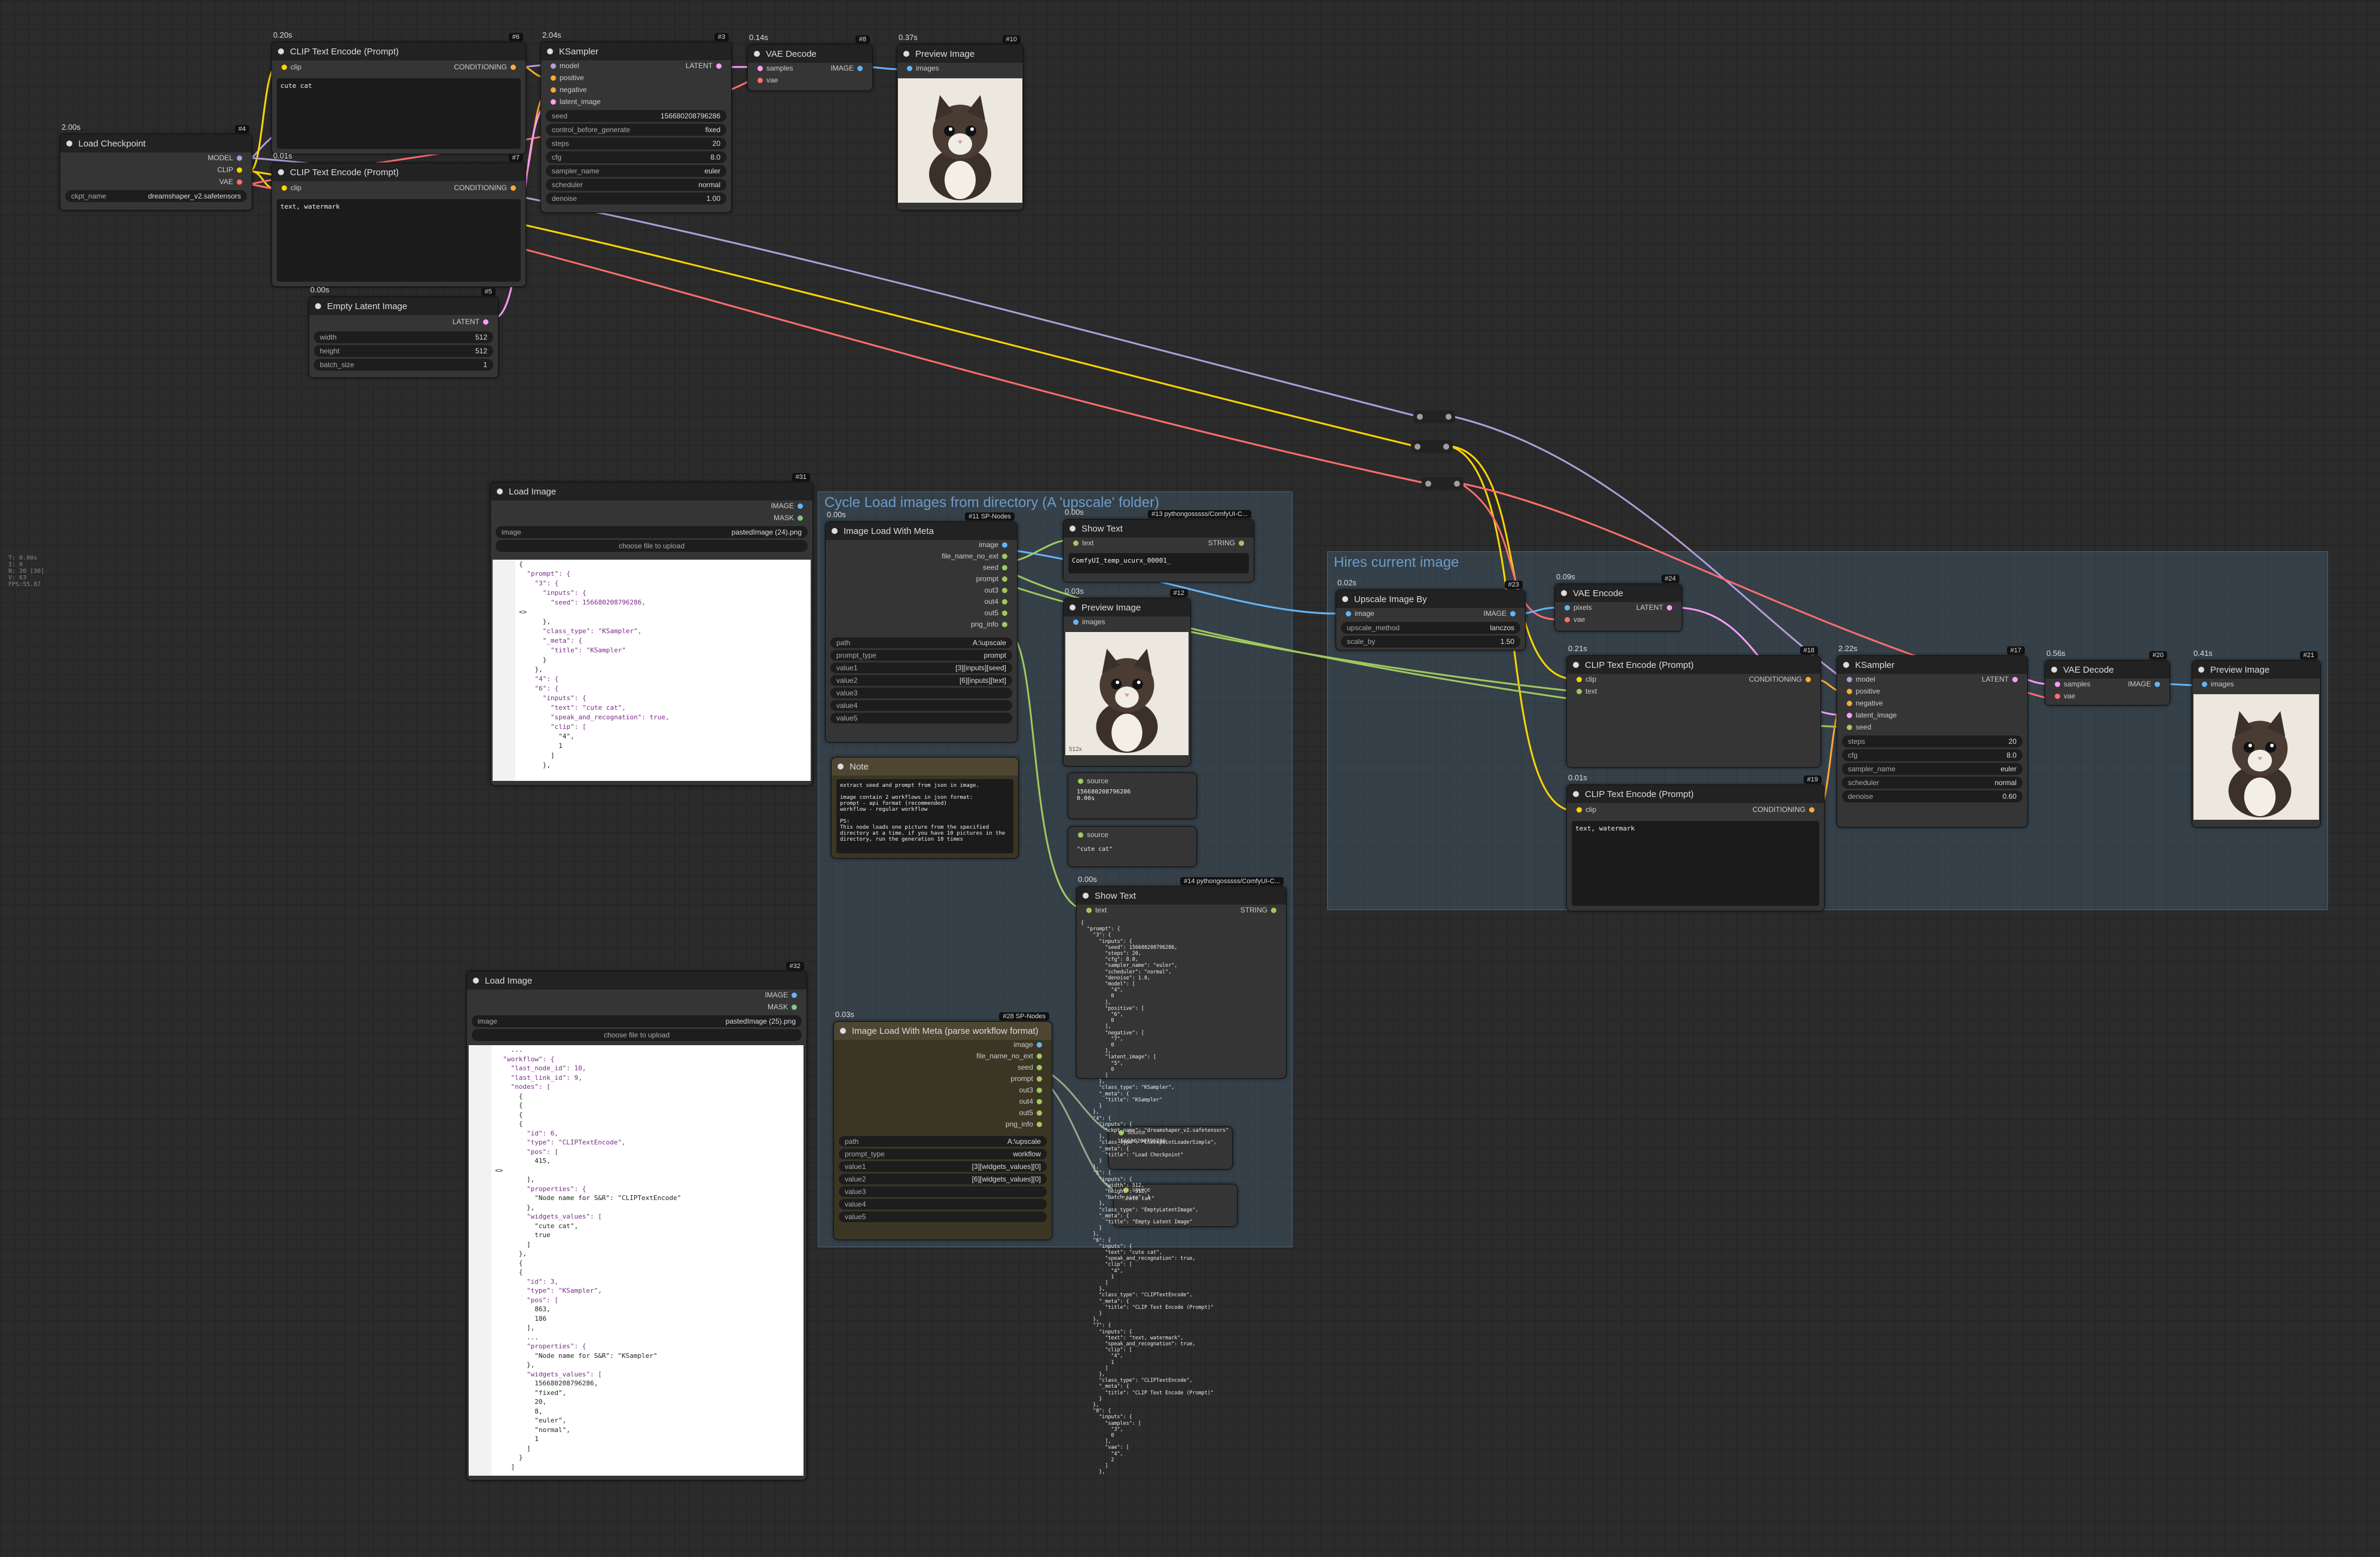 The width and height of the screenshot is (2380, 1557). What do you see at coordinates (1132, 846) in the screenshot?
I see `node-source-prompt: source "cute cat"` at bounding box center [1132, 846].